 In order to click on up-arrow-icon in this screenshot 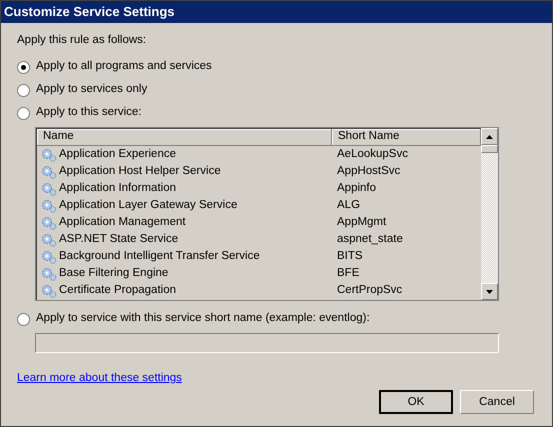, I will do `click(489, 136)`.